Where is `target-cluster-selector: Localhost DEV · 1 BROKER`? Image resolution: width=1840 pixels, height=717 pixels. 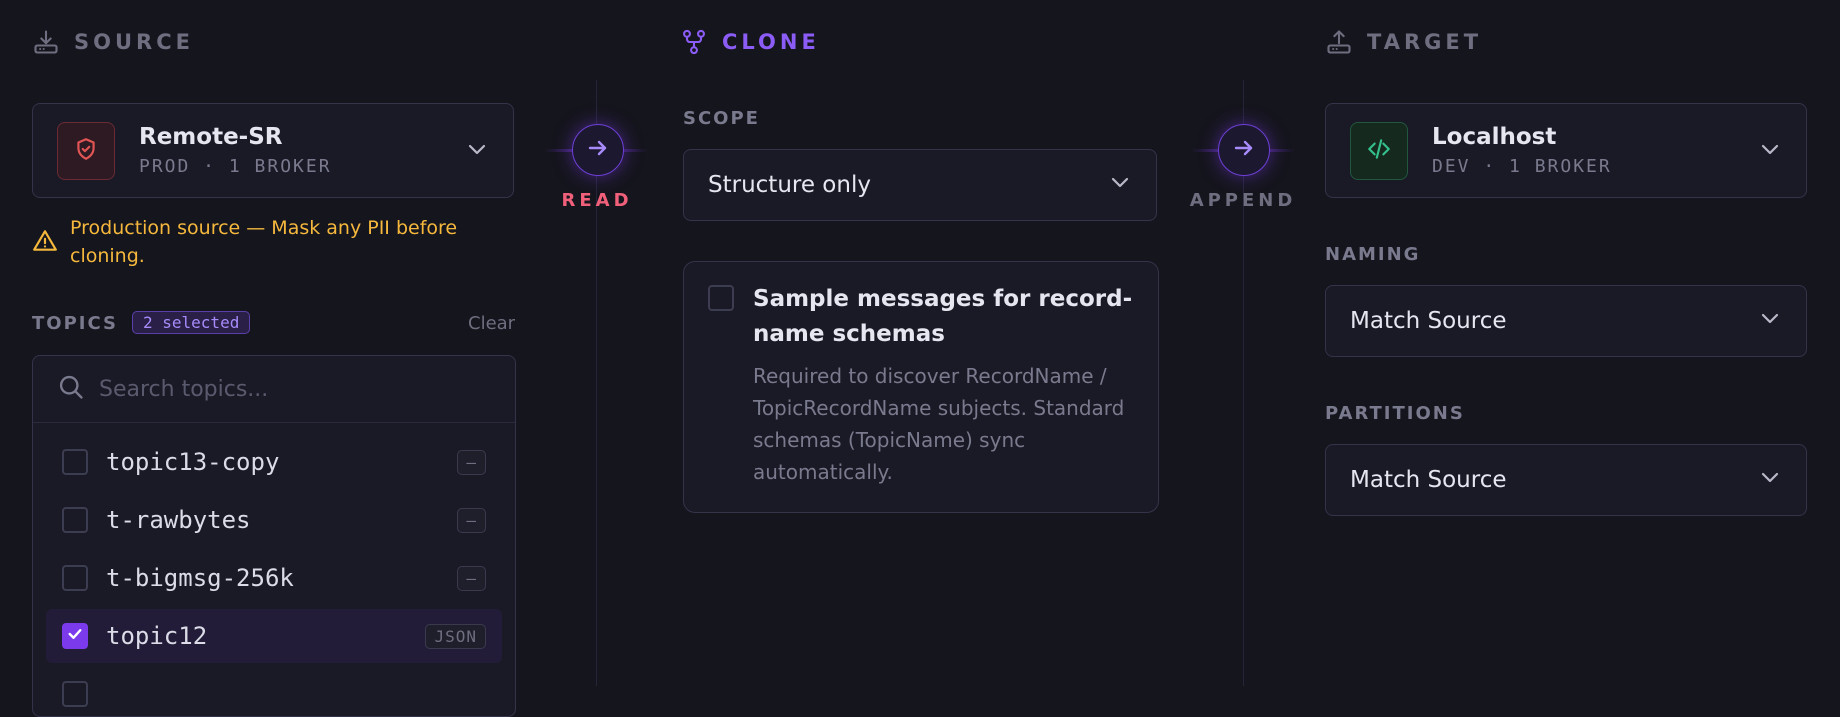
target-cluster-selector: Localhost DEV · 1 BROKER is located at coordinates (1566, 150).